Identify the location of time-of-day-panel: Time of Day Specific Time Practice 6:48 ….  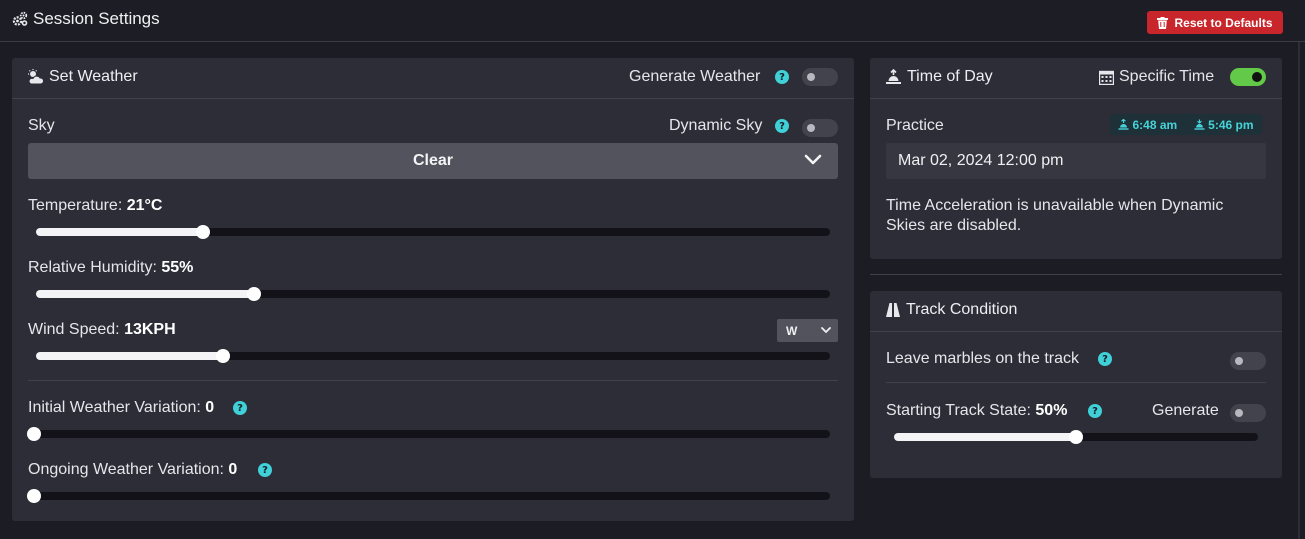
(1076, 158).